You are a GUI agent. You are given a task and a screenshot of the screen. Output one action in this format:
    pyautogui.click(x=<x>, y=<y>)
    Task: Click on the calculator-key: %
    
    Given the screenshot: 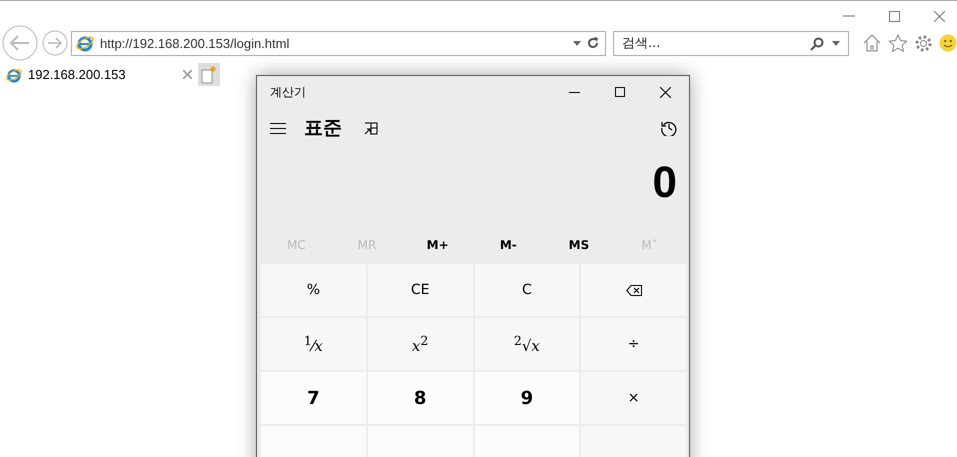 What is the action you would take?
    pyautogui.click(x=313, y=290)
    